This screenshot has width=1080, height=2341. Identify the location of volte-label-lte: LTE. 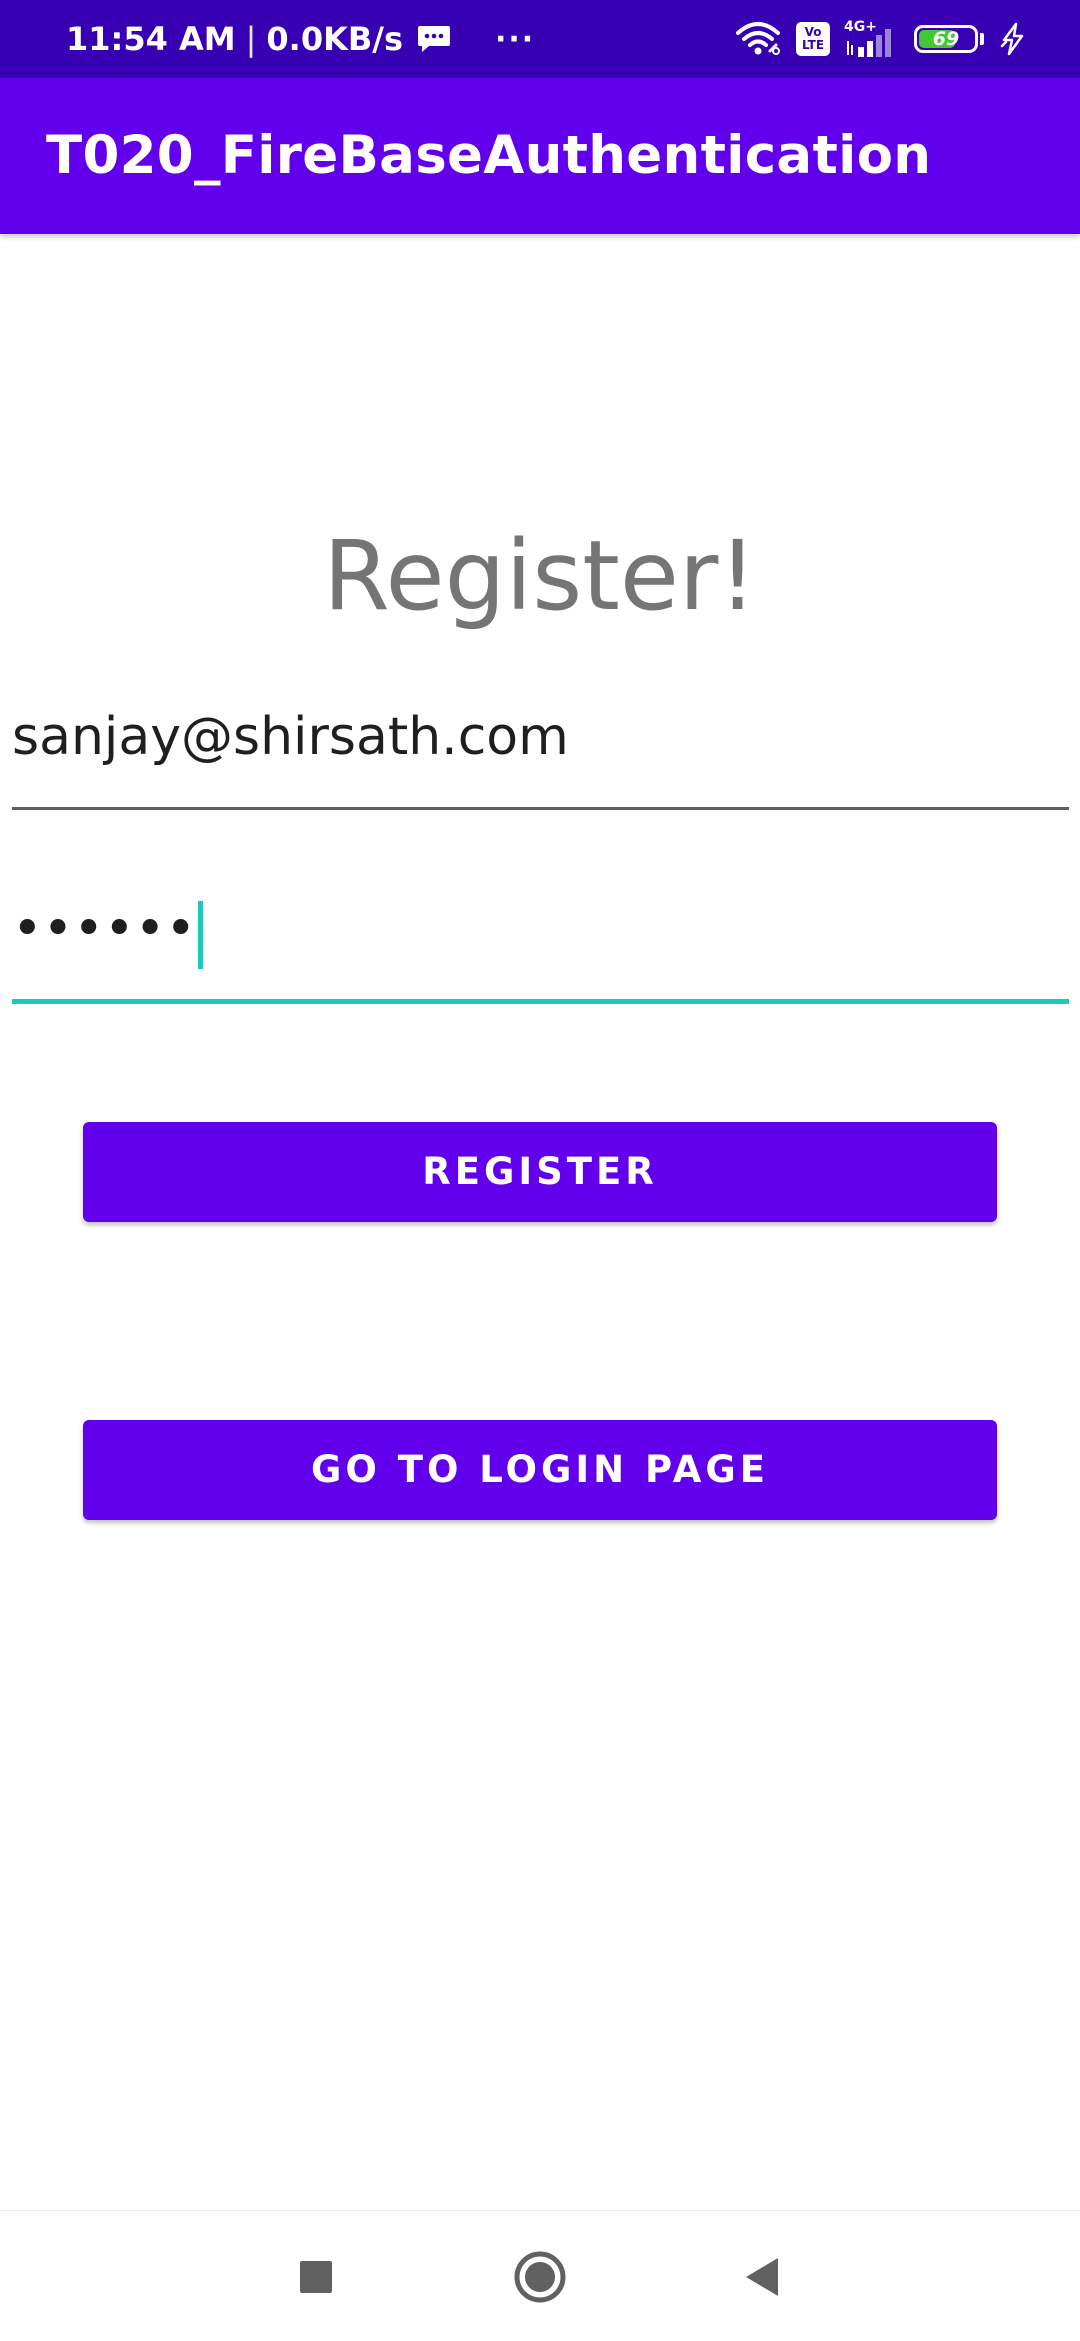
(813, 45).